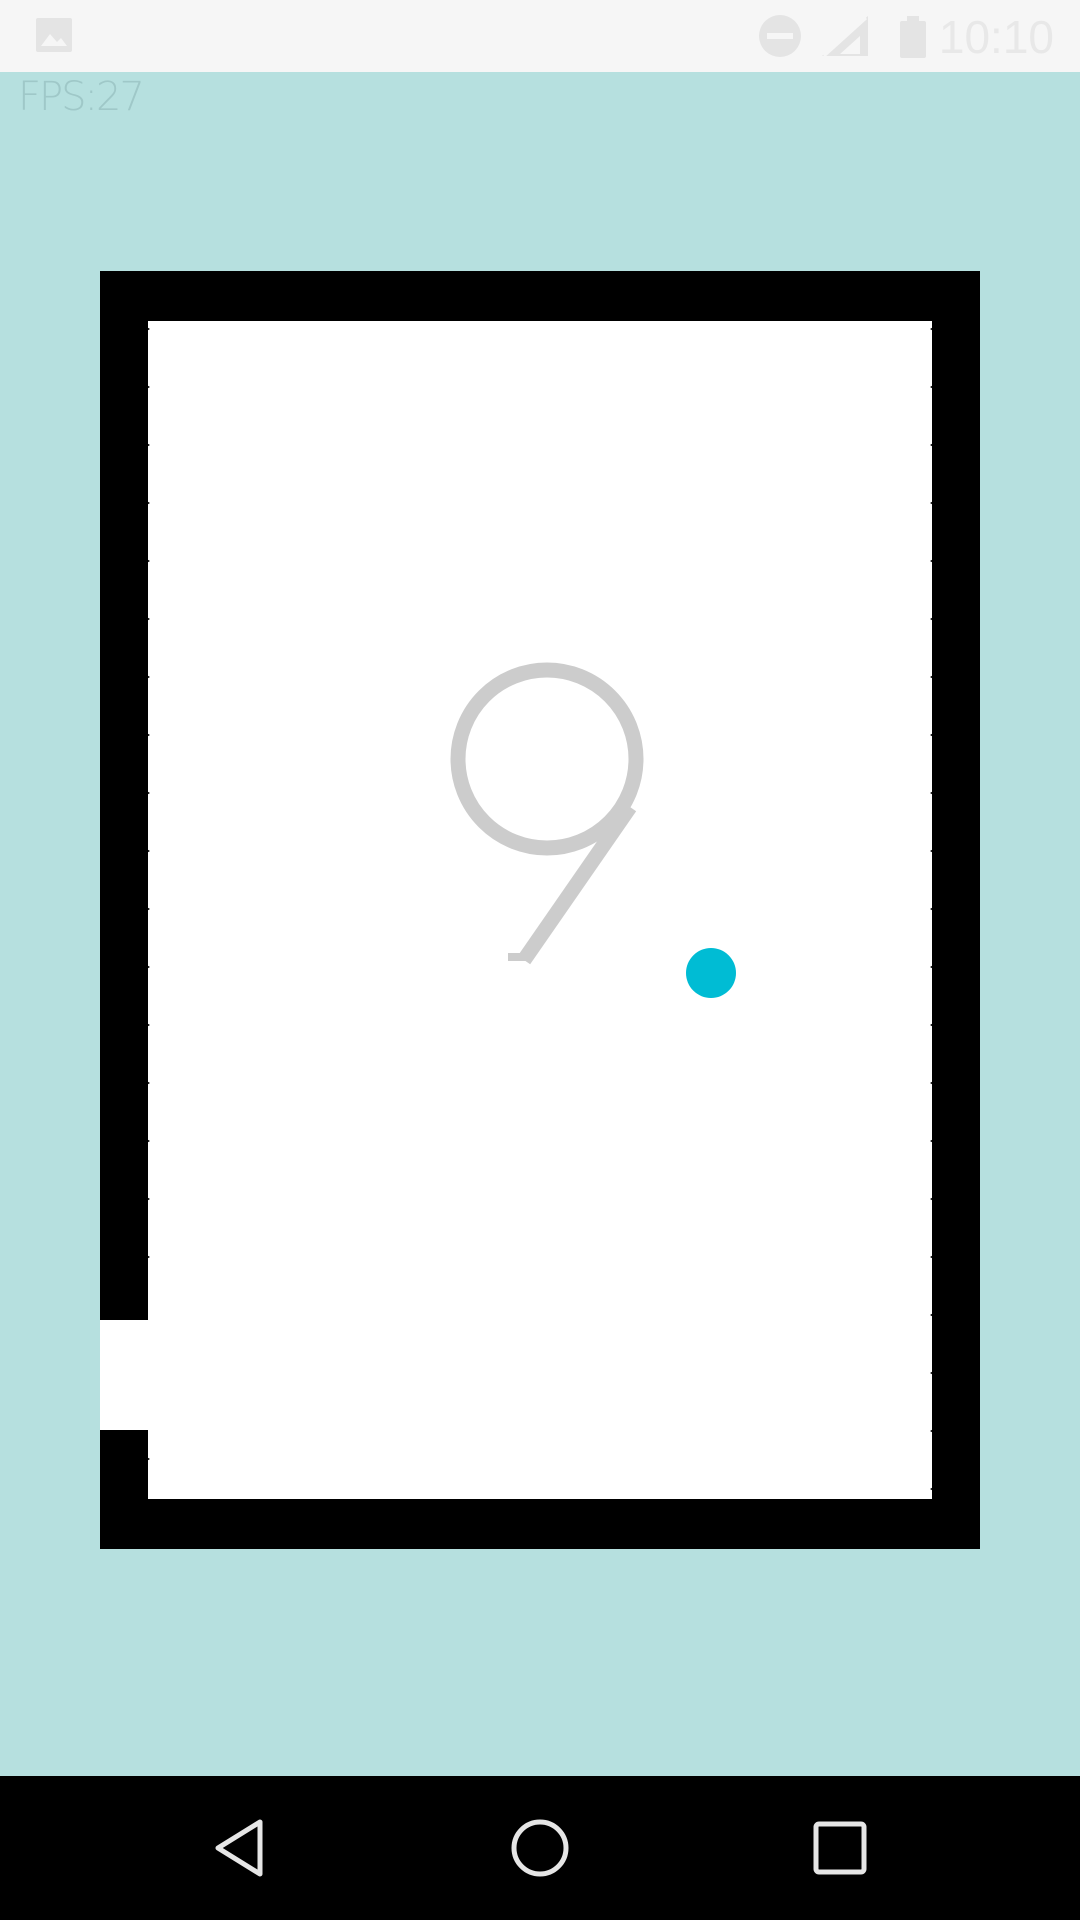 Image resolution: width=1080 pixels, height=1920 pixels. What do you see at coordinates (711, 973) in the screenshot?
I see `player-ball` at bounding box center [711, 973].